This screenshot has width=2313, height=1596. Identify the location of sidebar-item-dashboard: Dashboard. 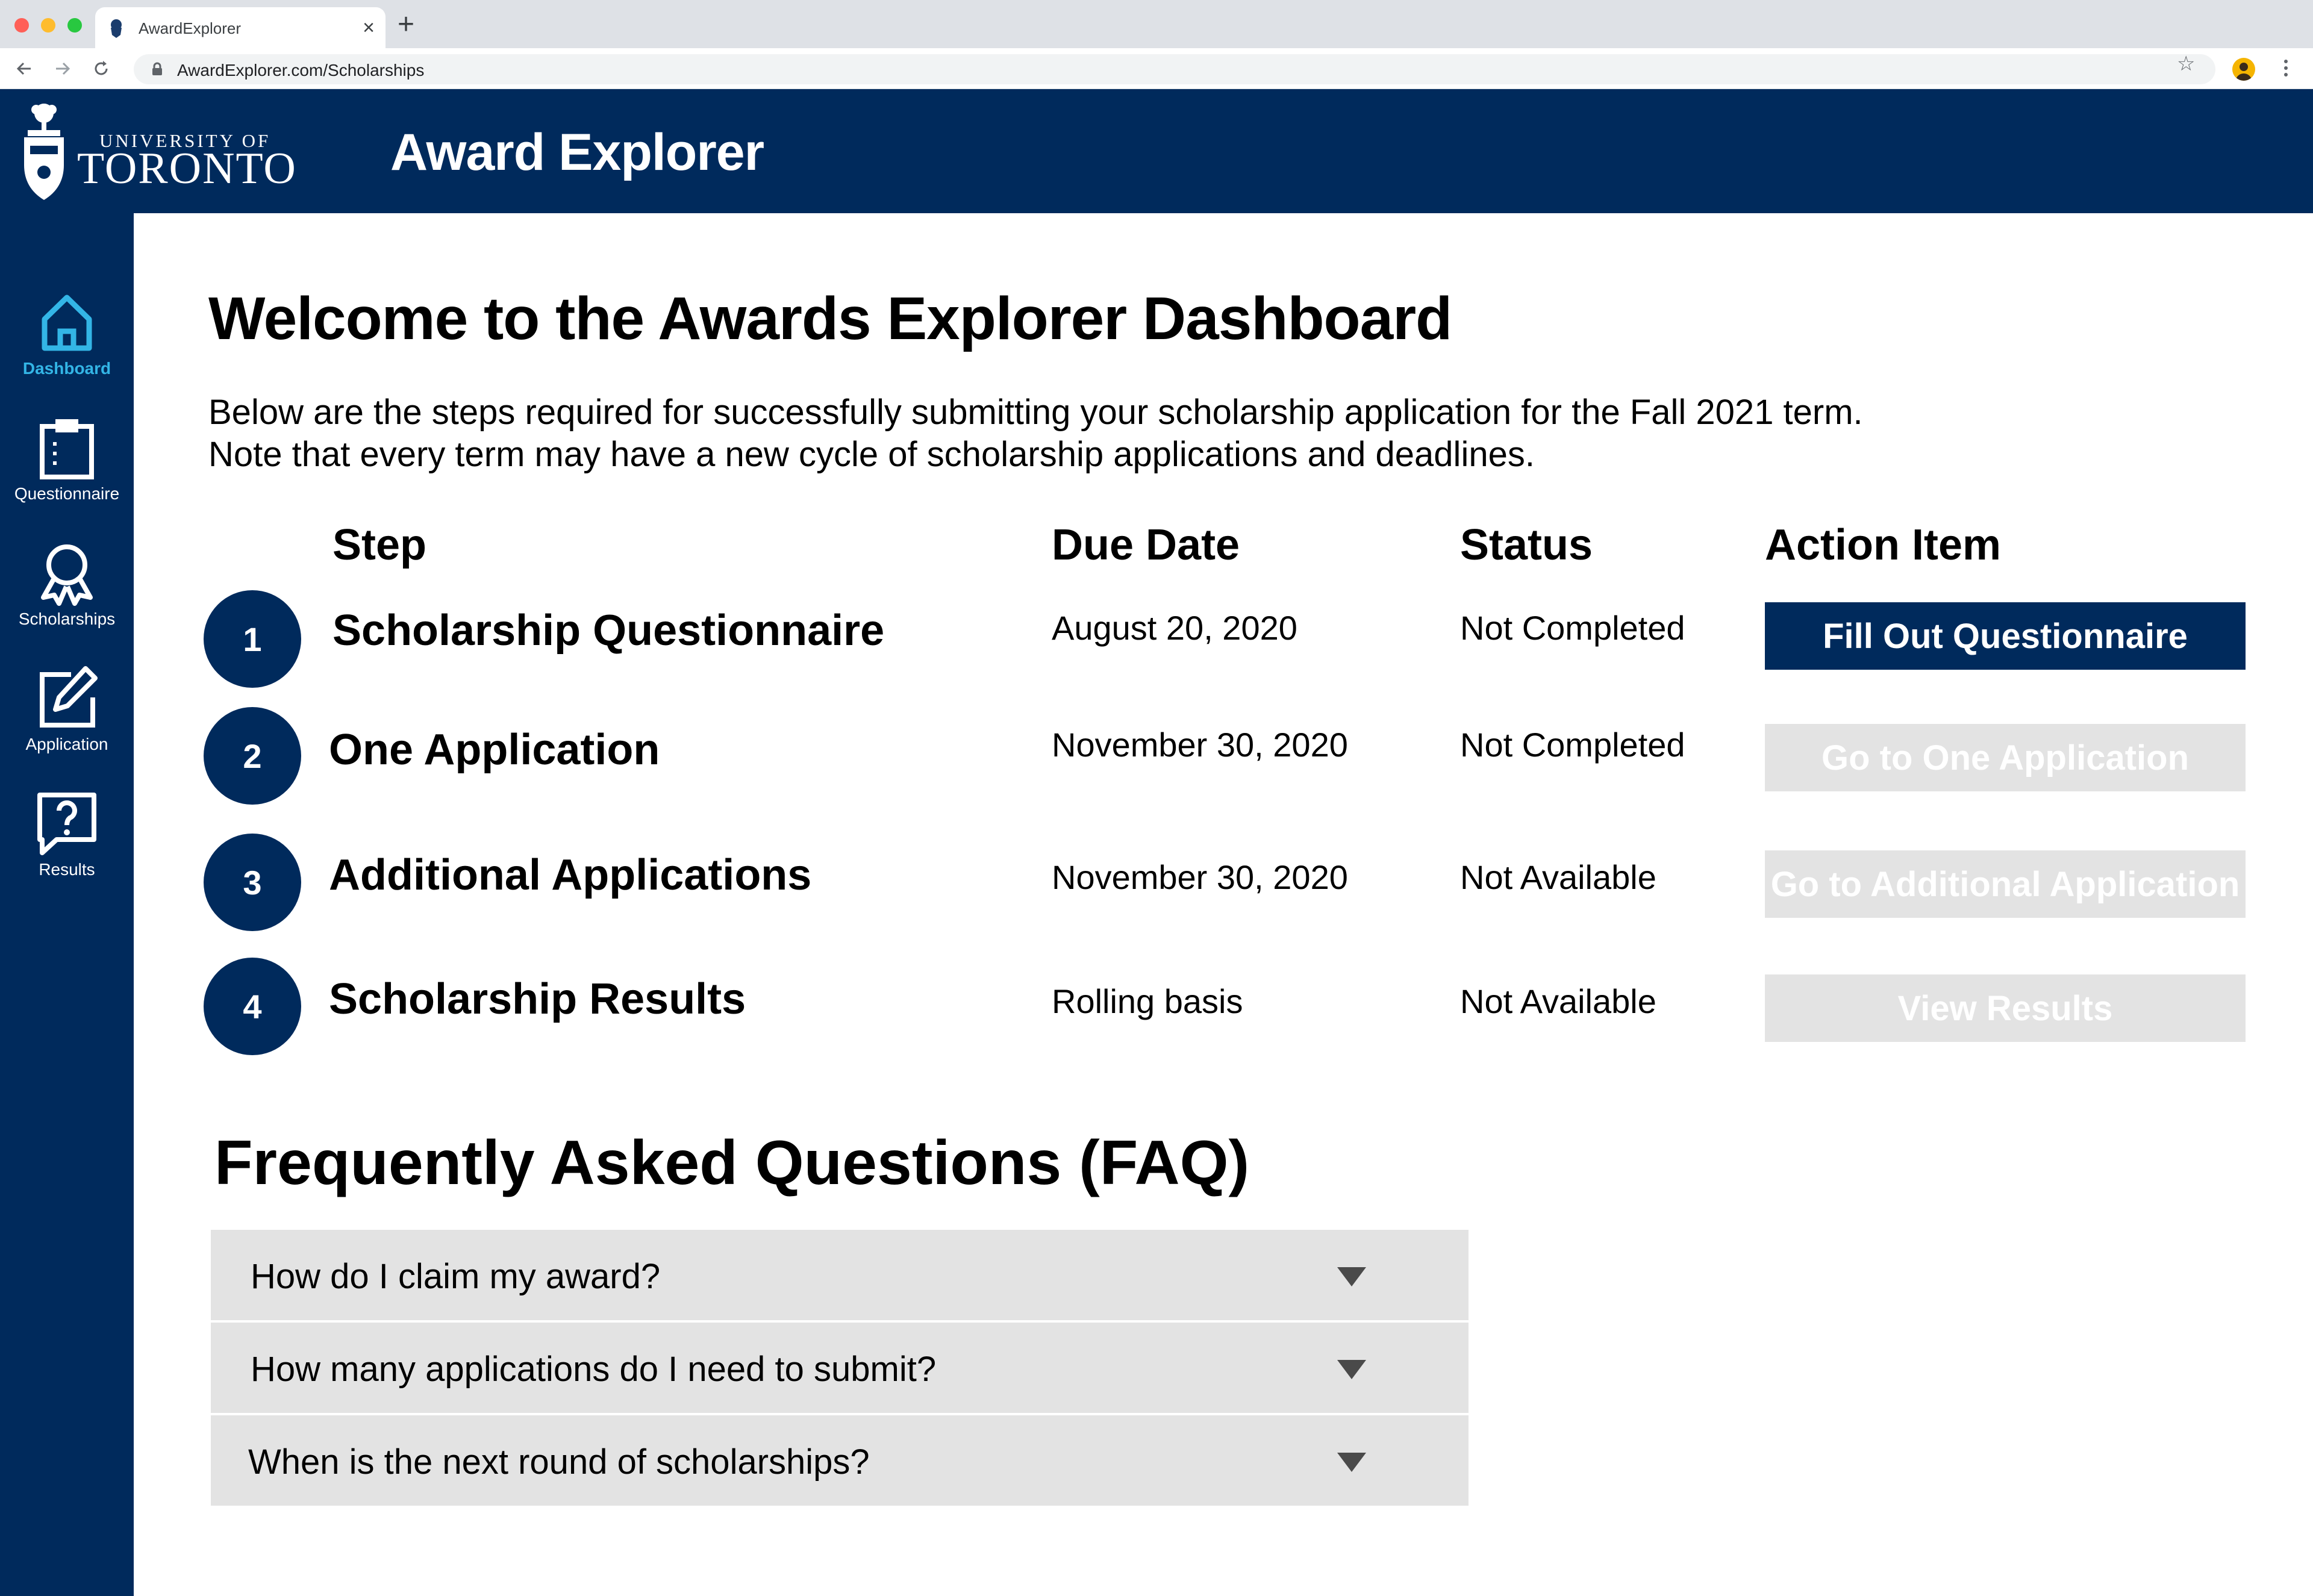
(67, 346).